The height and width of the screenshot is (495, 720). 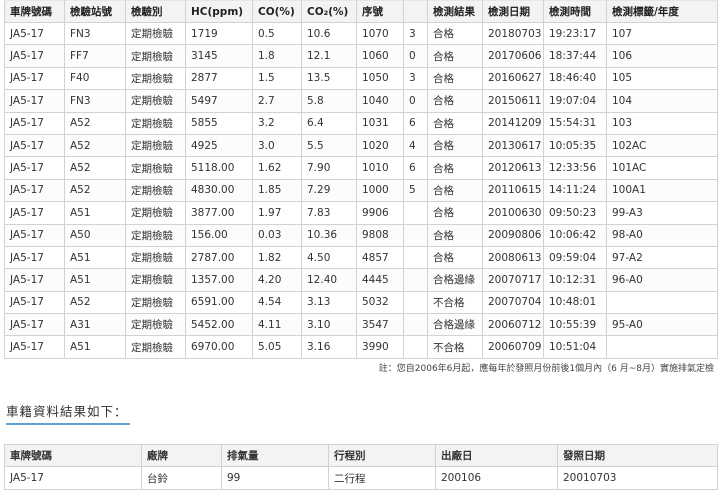 I want to click on column-header: 檢測結果, so click(x=455, y=11).